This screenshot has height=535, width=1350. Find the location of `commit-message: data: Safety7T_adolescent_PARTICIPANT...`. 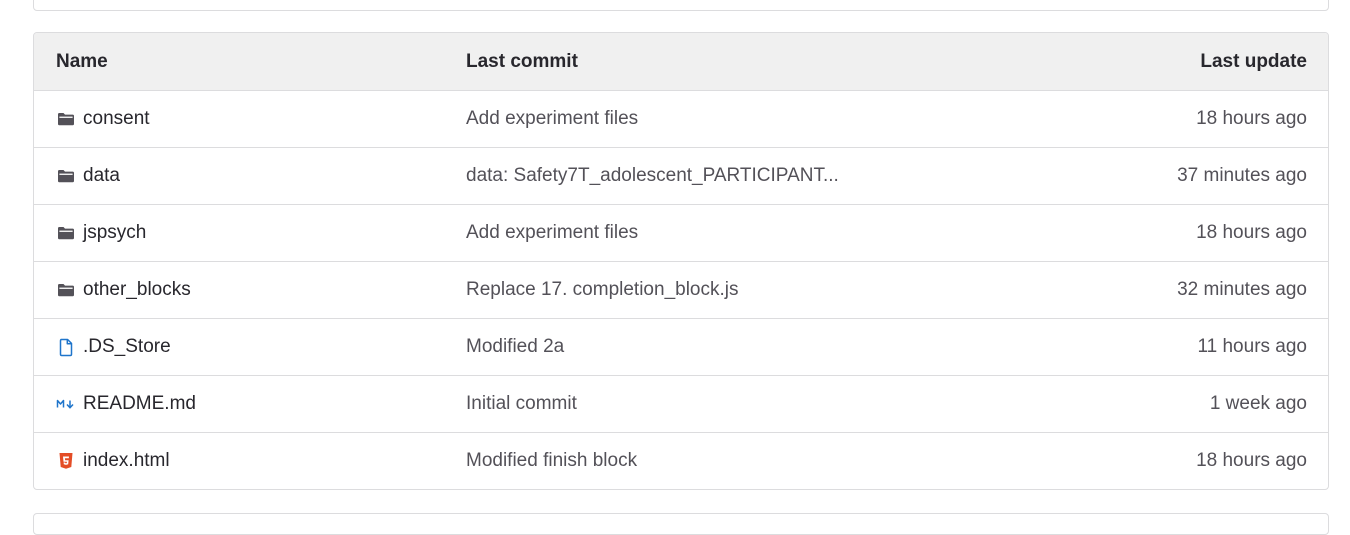

commit-message: data: Safety7T_adolescent_PARTICIPANT... is located at coordinates (747, 176).